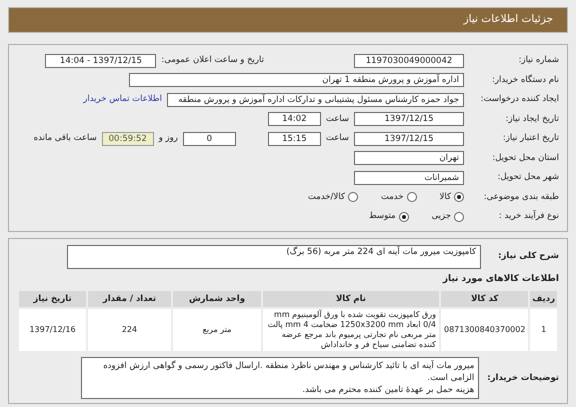  I want to click on field-label: نام دستگاه خریدار:, so click(525, 80).